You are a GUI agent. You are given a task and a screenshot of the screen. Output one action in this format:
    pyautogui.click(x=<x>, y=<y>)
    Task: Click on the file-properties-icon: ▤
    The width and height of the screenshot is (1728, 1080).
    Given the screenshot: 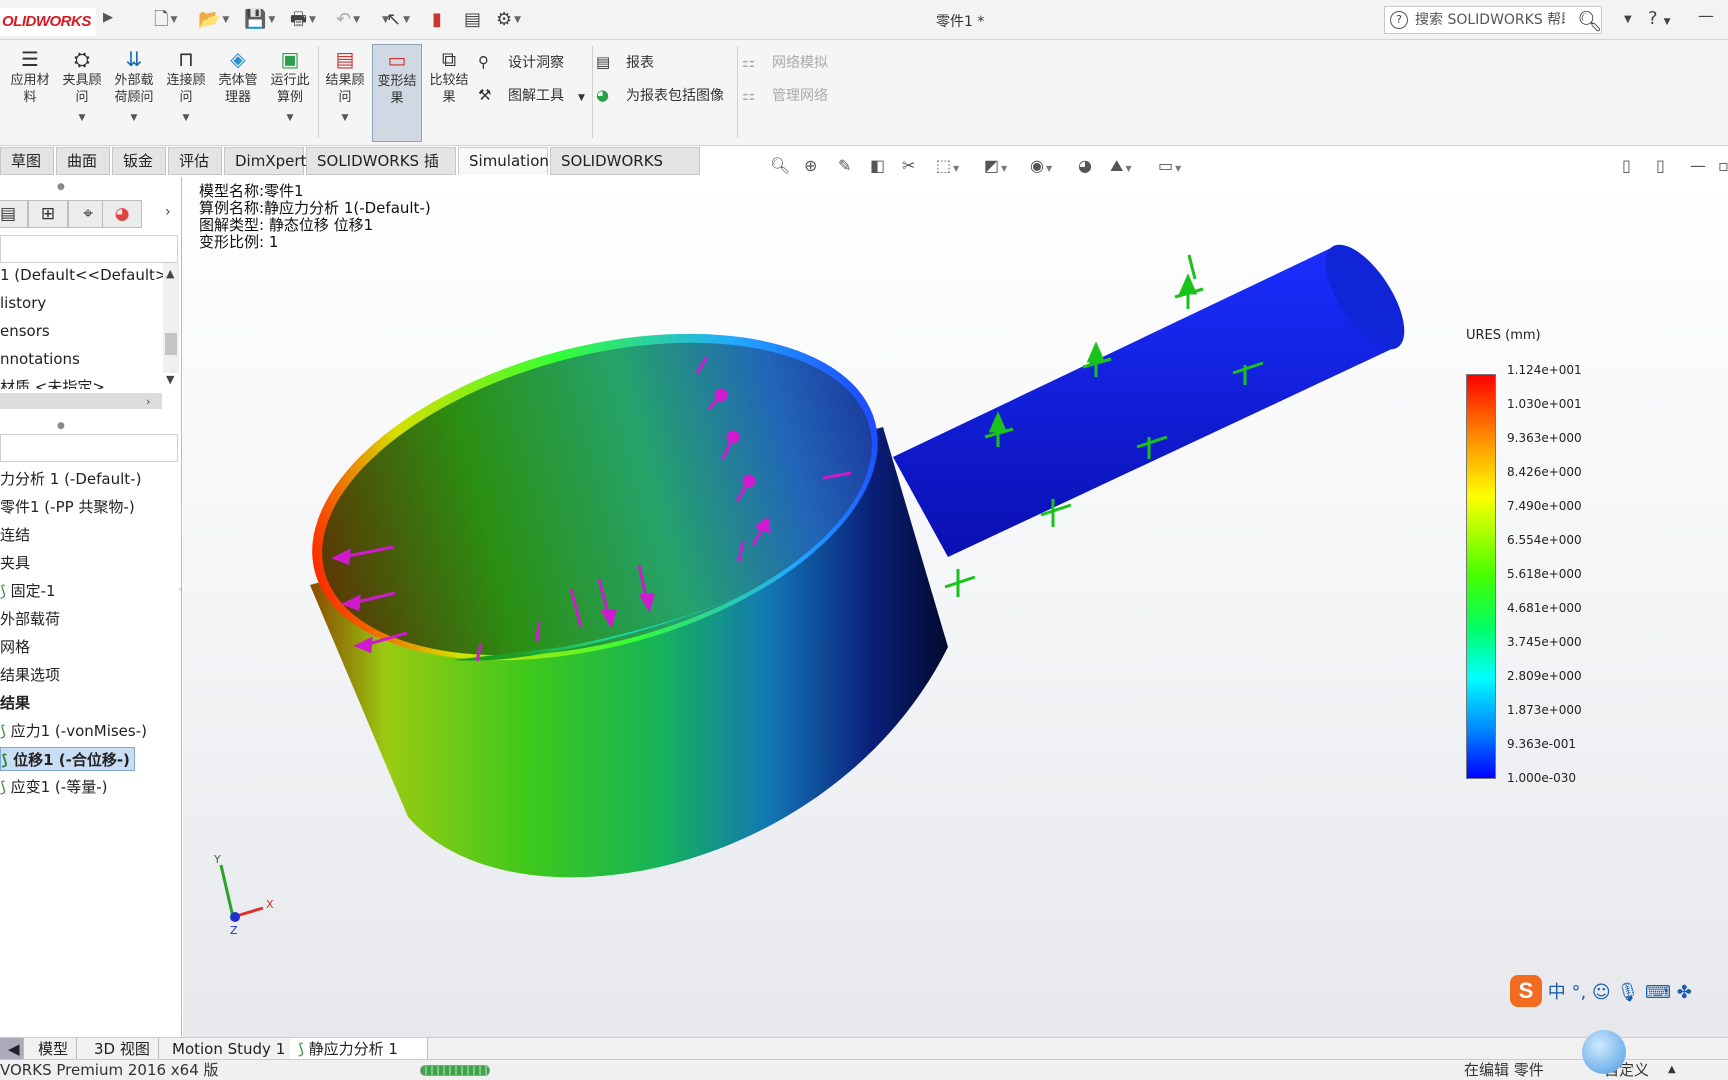 What is the action you would take?
    pyautogui.click(x=472, y=20)
    